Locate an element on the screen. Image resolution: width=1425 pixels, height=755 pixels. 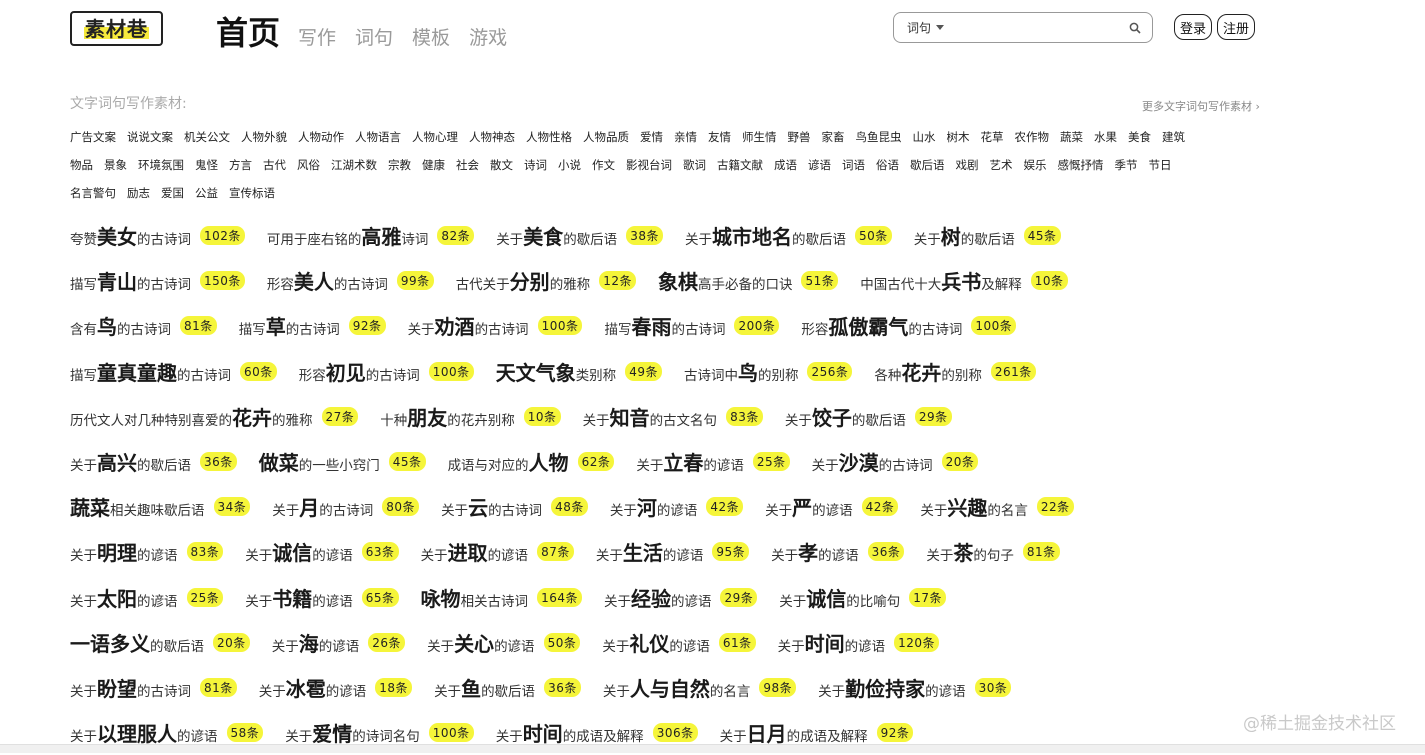
category-tag: 野兽 is located at coordinates (799, 137).